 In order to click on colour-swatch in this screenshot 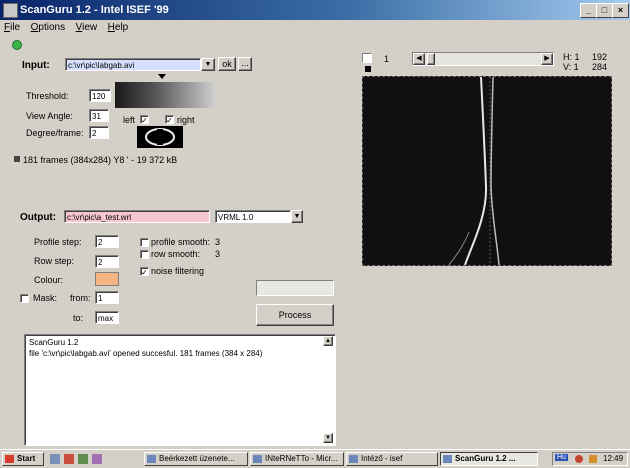, I will do `click(107, 279)`.